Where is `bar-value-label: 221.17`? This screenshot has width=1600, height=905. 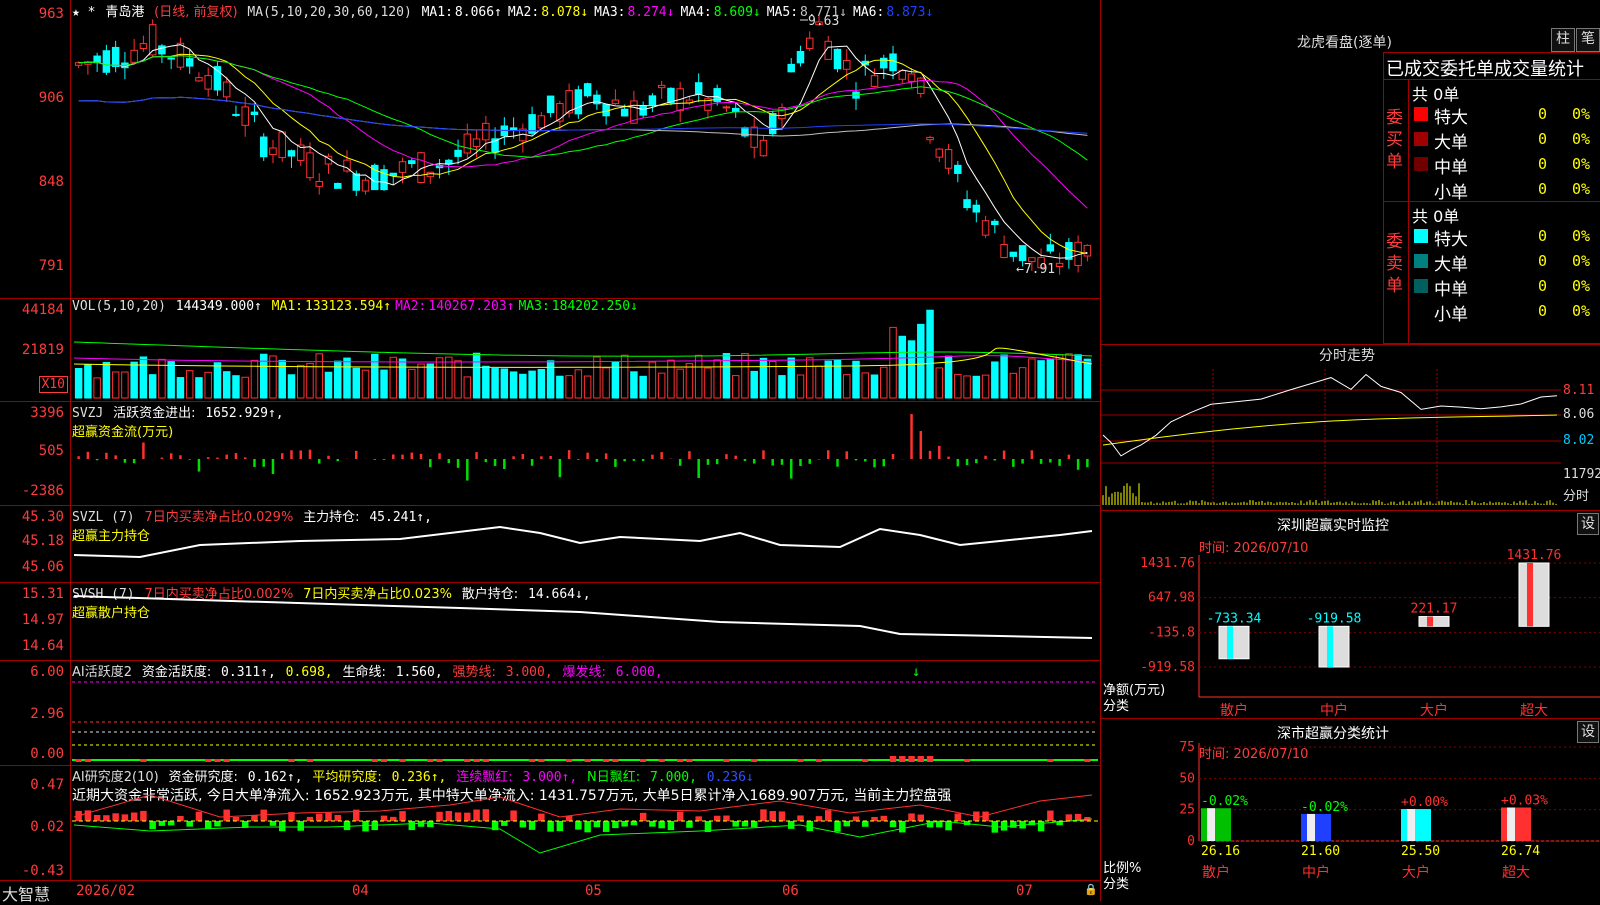 bar-value-label: 221.17 is located at coordinates (1434, 609).